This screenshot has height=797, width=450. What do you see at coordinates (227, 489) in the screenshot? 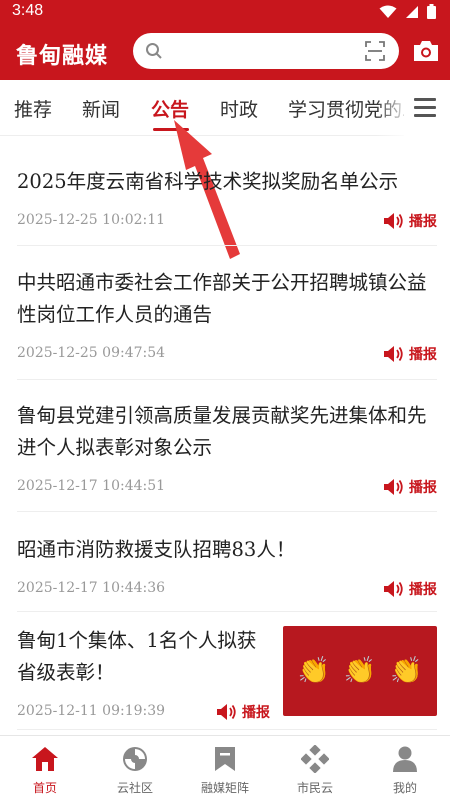
I see `news-meta: 2025-12-17 10:44:51 播报` at bounding box center [227, 489].